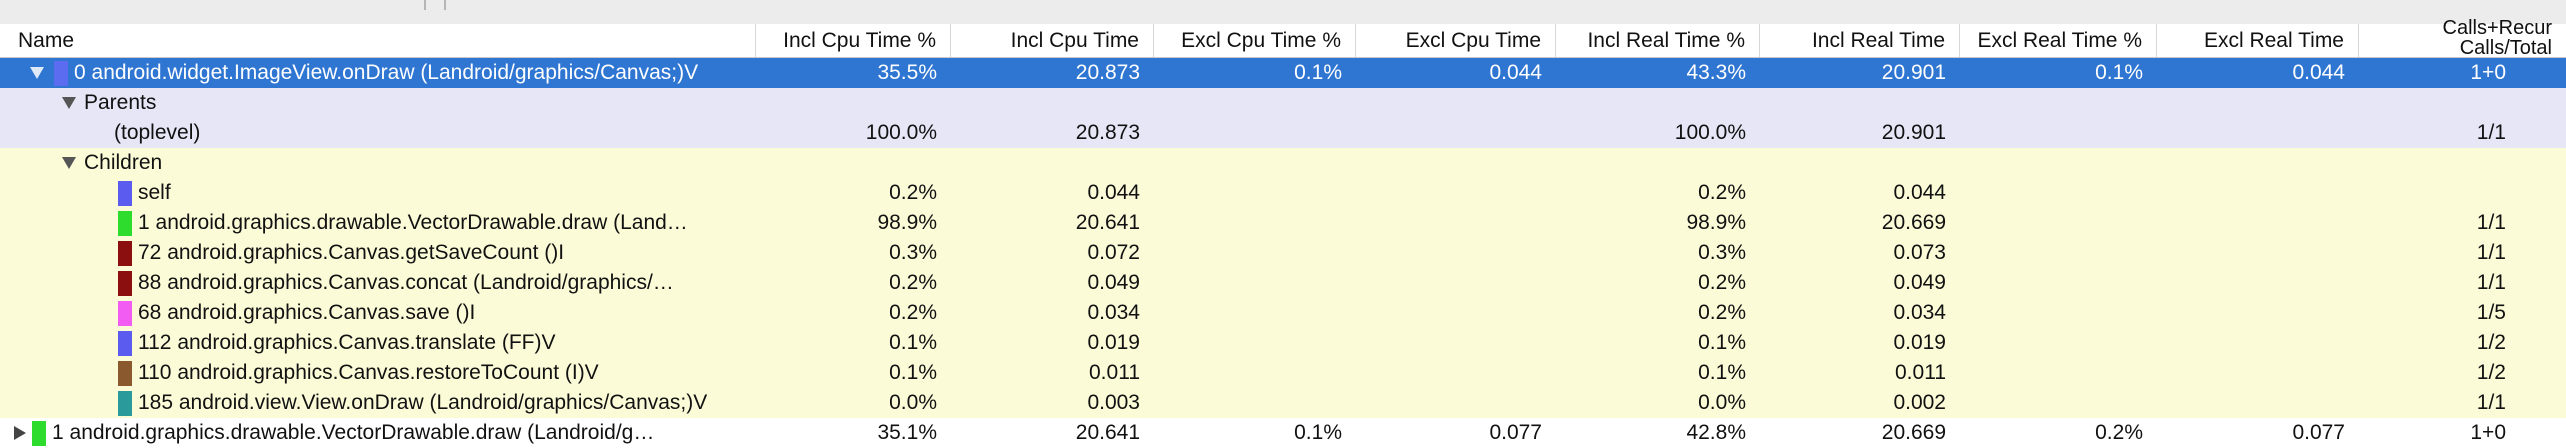 Image resolution: width=2566 pixels, height=448 pixels. I want to click on cell-incl-cpu: 0.011, so click(1114, 372).